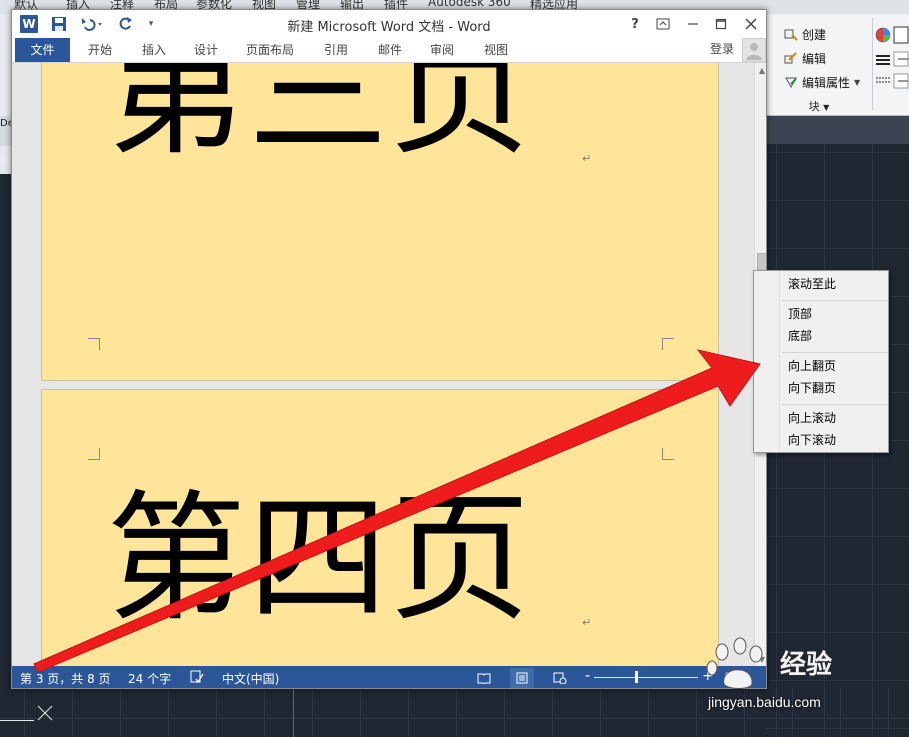 The width and height of the screenshot is (909, 737). I want to click on cad-crosshair-icon, so click(45, 713).